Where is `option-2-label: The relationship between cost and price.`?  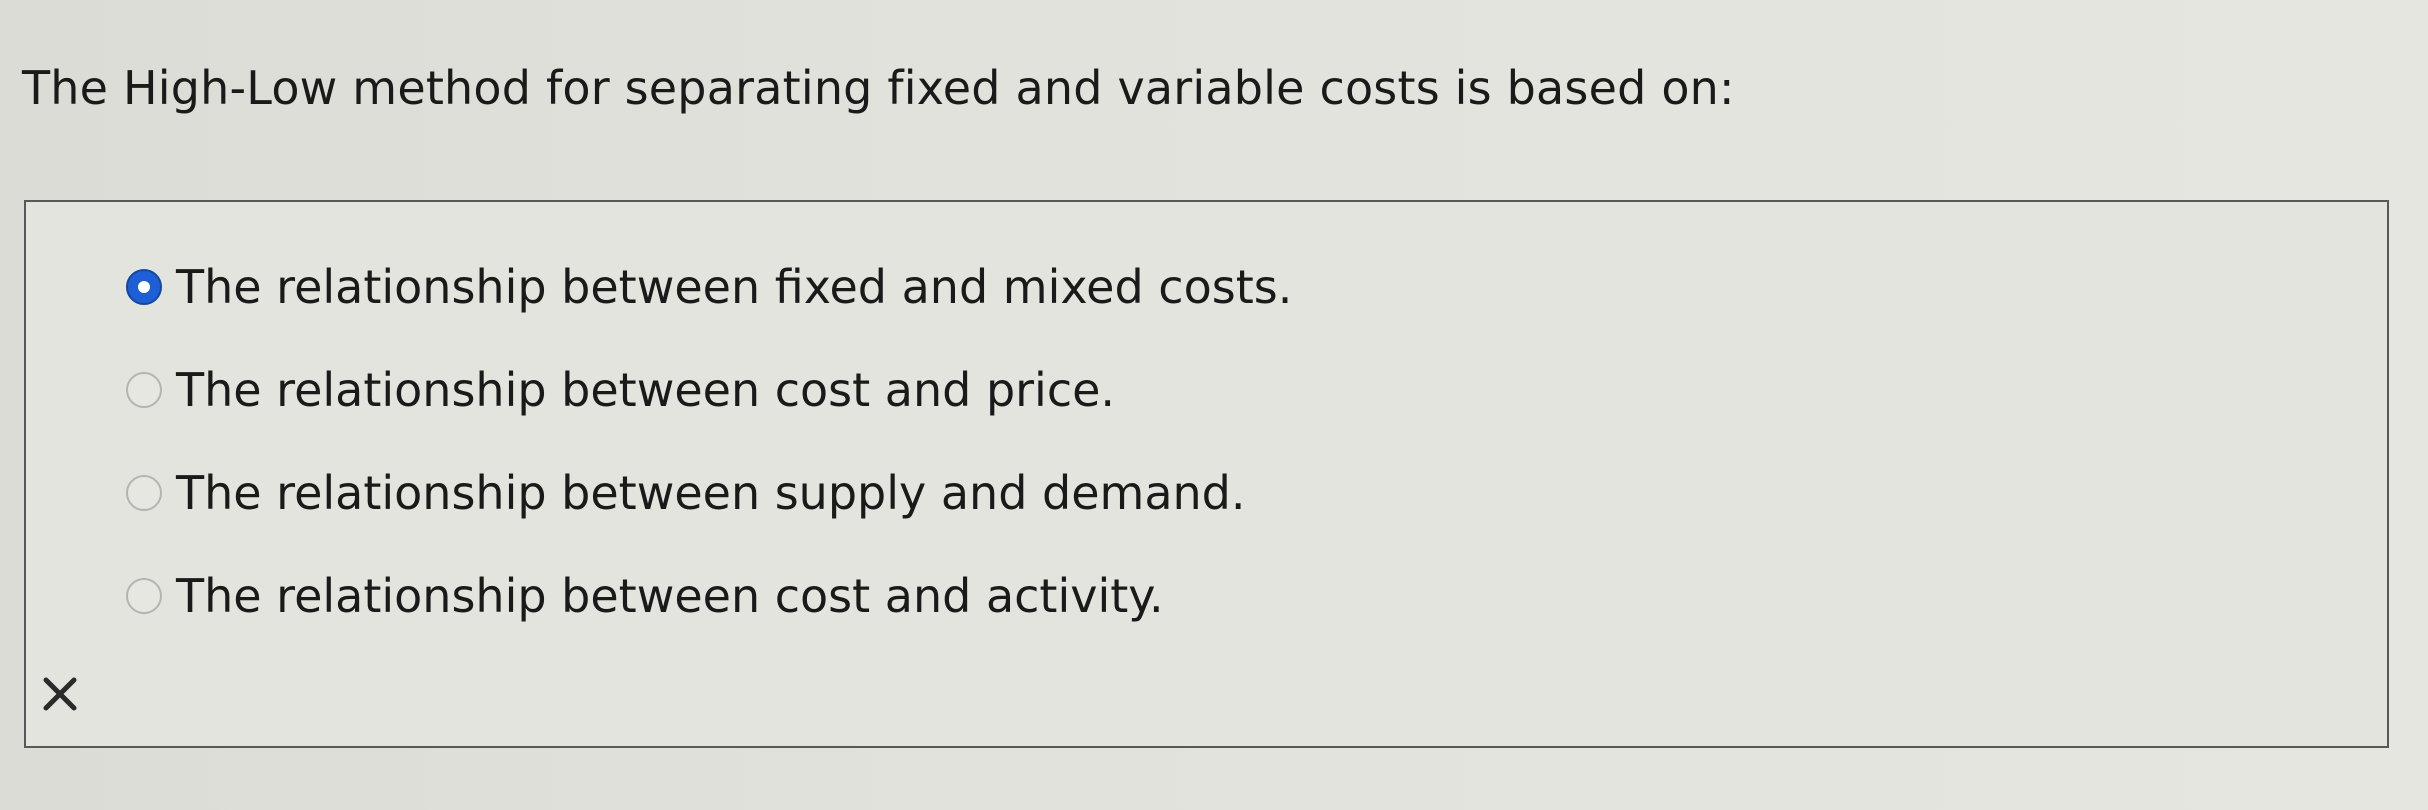 option-2-label: The relationship between cost and price. is located at coordinates (646, 390).